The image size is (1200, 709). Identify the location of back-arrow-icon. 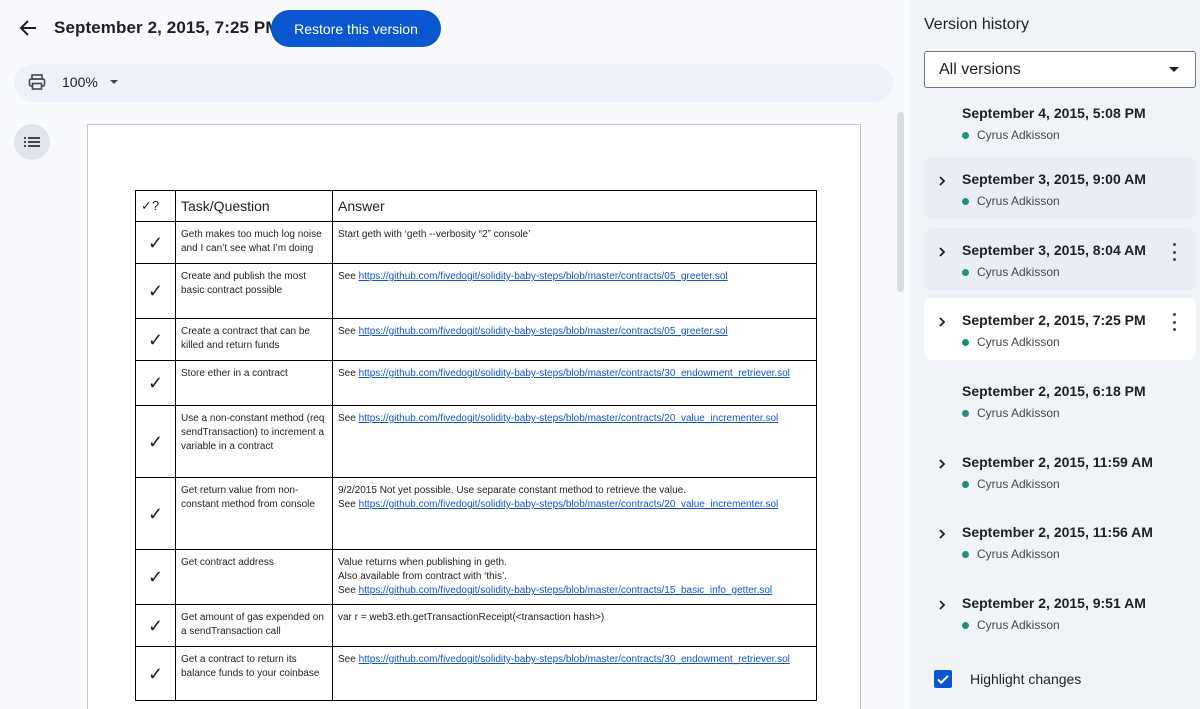
(28, 28).